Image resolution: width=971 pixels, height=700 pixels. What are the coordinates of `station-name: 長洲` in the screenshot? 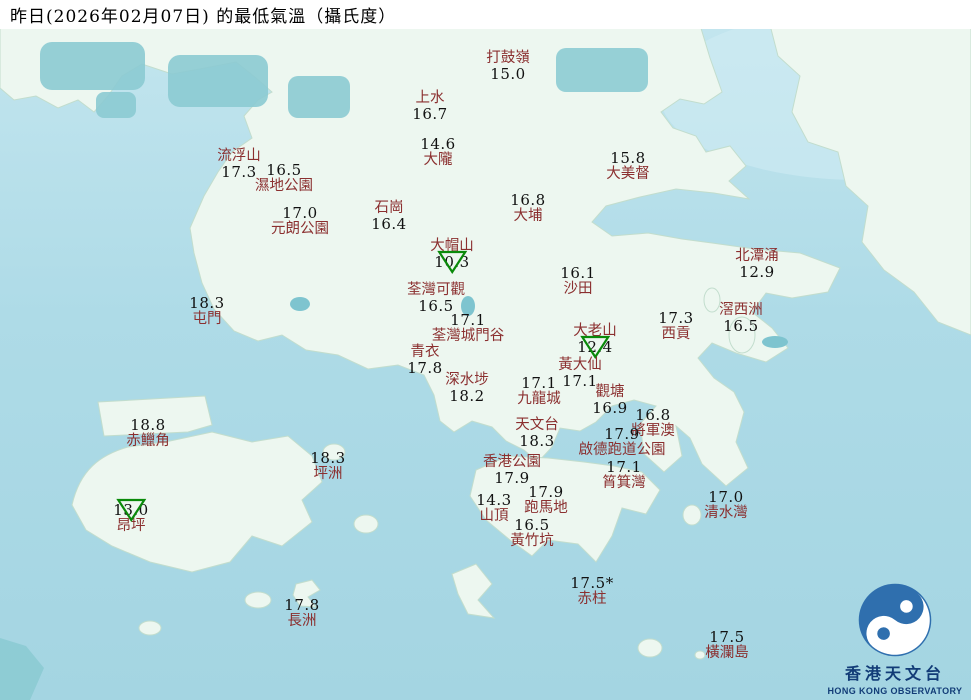 It's located at (302, 621).